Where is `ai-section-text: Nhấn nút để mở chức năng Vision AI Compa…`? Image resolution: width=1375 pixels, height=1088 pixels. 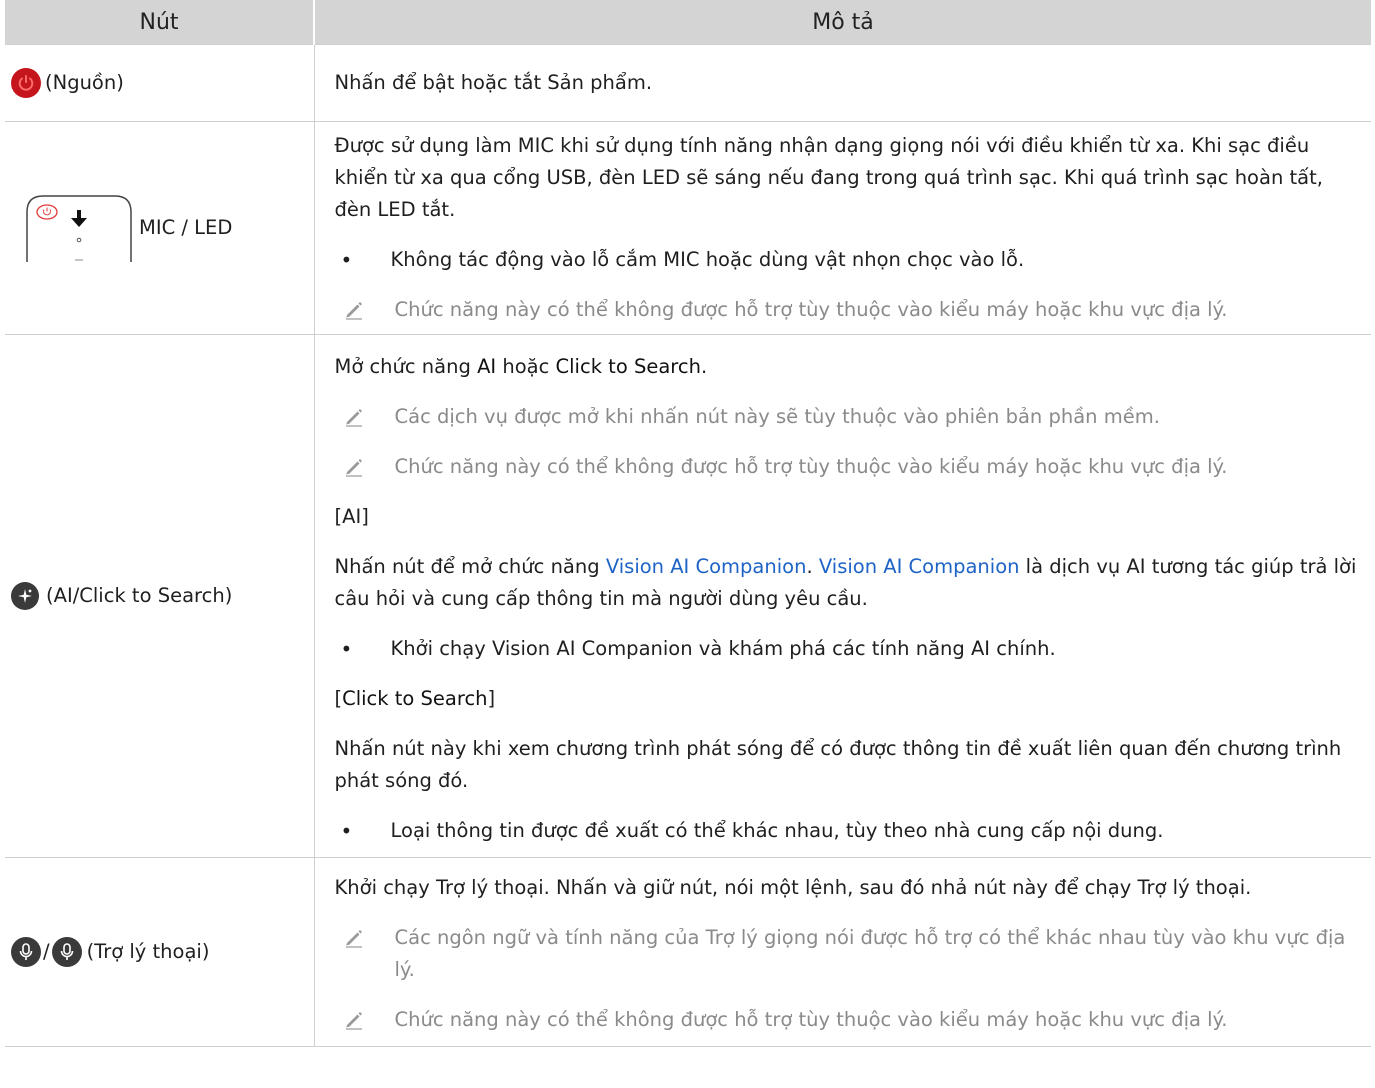
ai-section-text: Nhấn nút để mở chức năng Vision AI Compa… is located at coordinates (846, 583).